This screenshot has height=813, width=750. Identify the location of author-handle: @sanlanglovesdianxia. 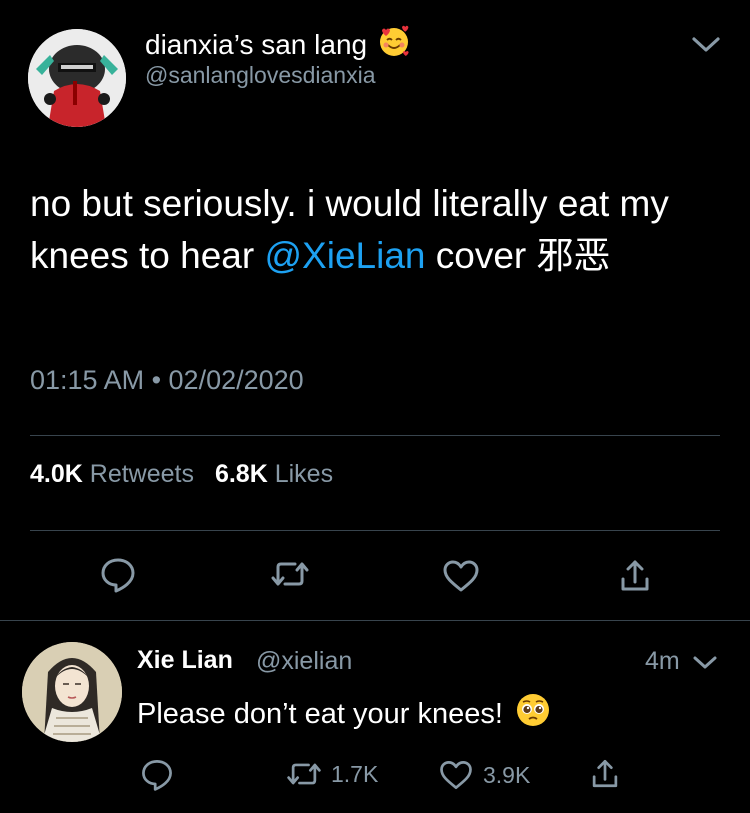
(260, 75).